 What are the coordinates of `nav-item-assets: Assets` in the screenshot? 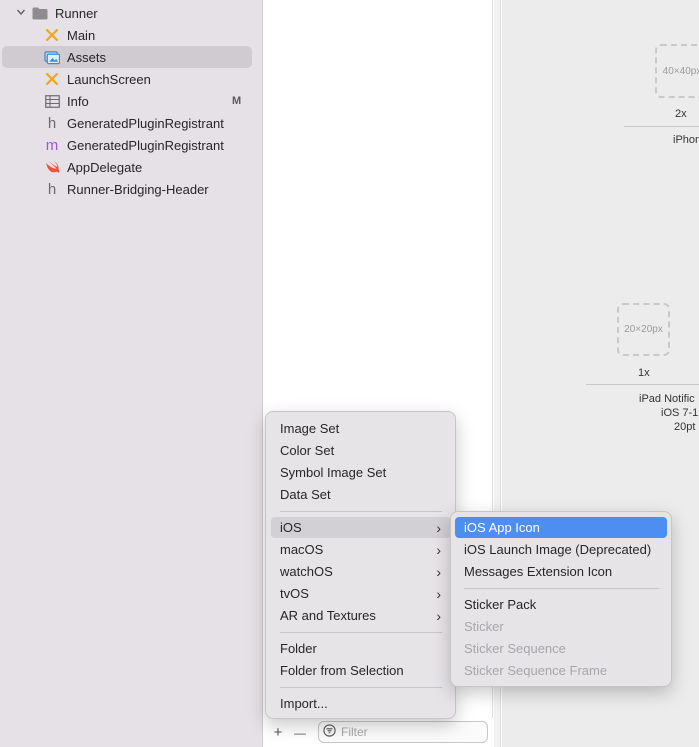 It's located at (127, 57).